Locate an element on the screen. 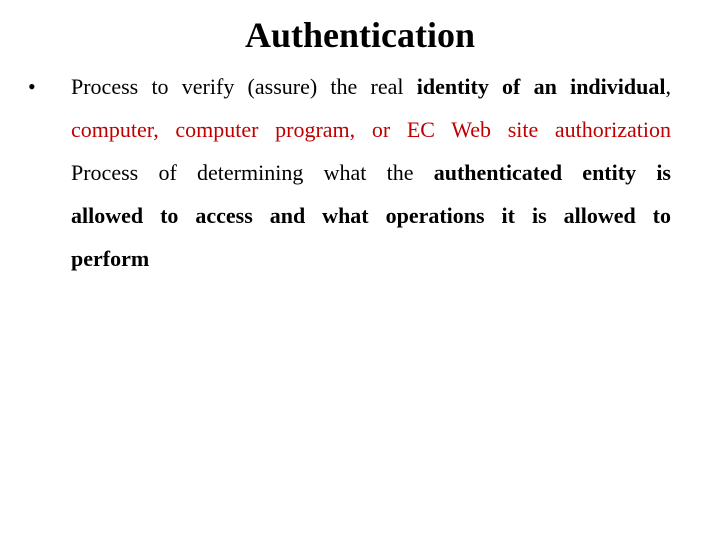 Image resolution: width=720 pixels, height=540 pixels. line-3-bold: authenticated entity is is located at coordinates (552, 172).